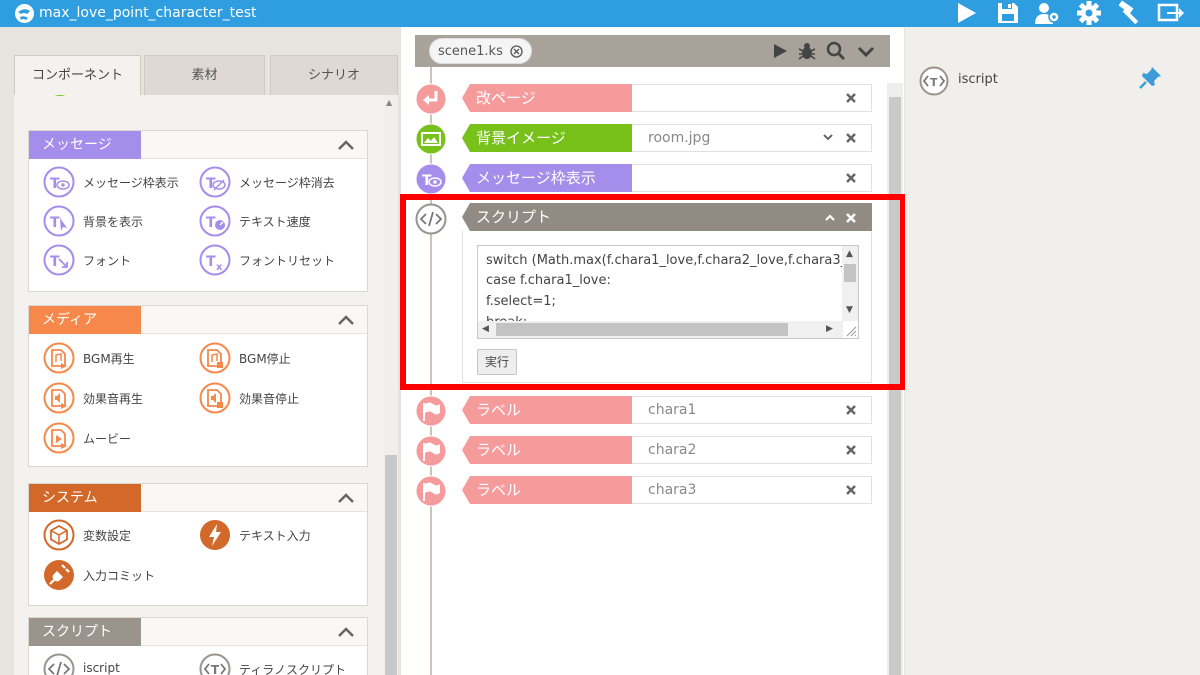  What do you see at coordinates (148, 13) in the screenshot?
I see `app-title: max_love_point_character_test` at bounding box center [148, 13].